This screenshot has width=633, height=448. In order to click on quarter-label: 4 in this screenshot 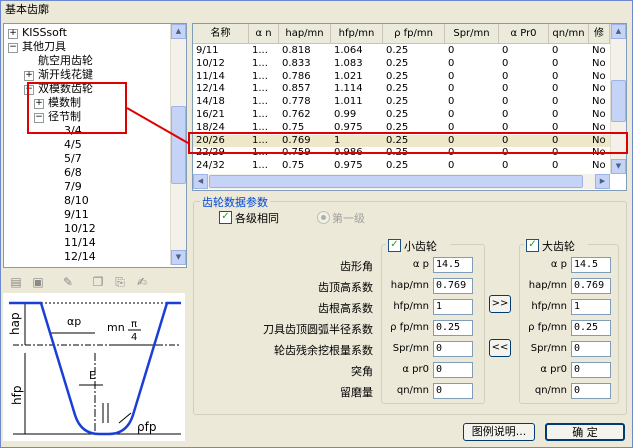, I will do `click(134, 337)`.